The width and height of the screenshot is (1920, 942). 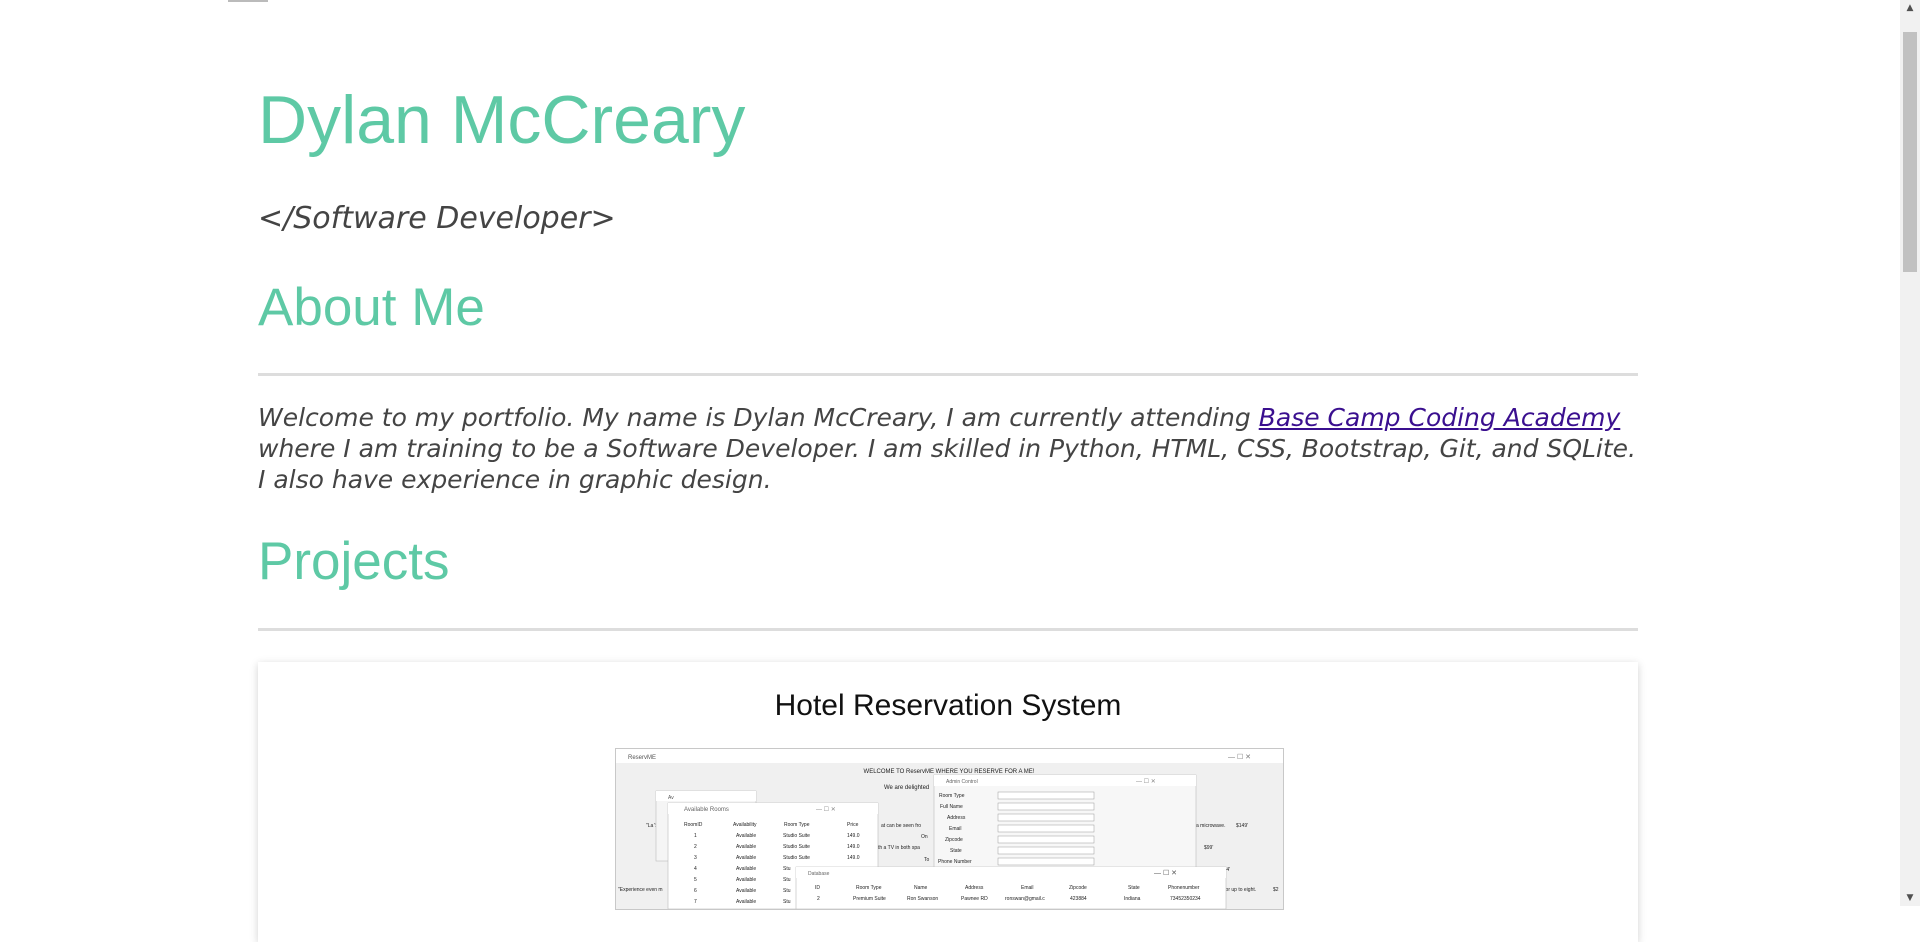 I want to click on scroll-down-arrow-icon: ▼, so click(x=1910, y=898).